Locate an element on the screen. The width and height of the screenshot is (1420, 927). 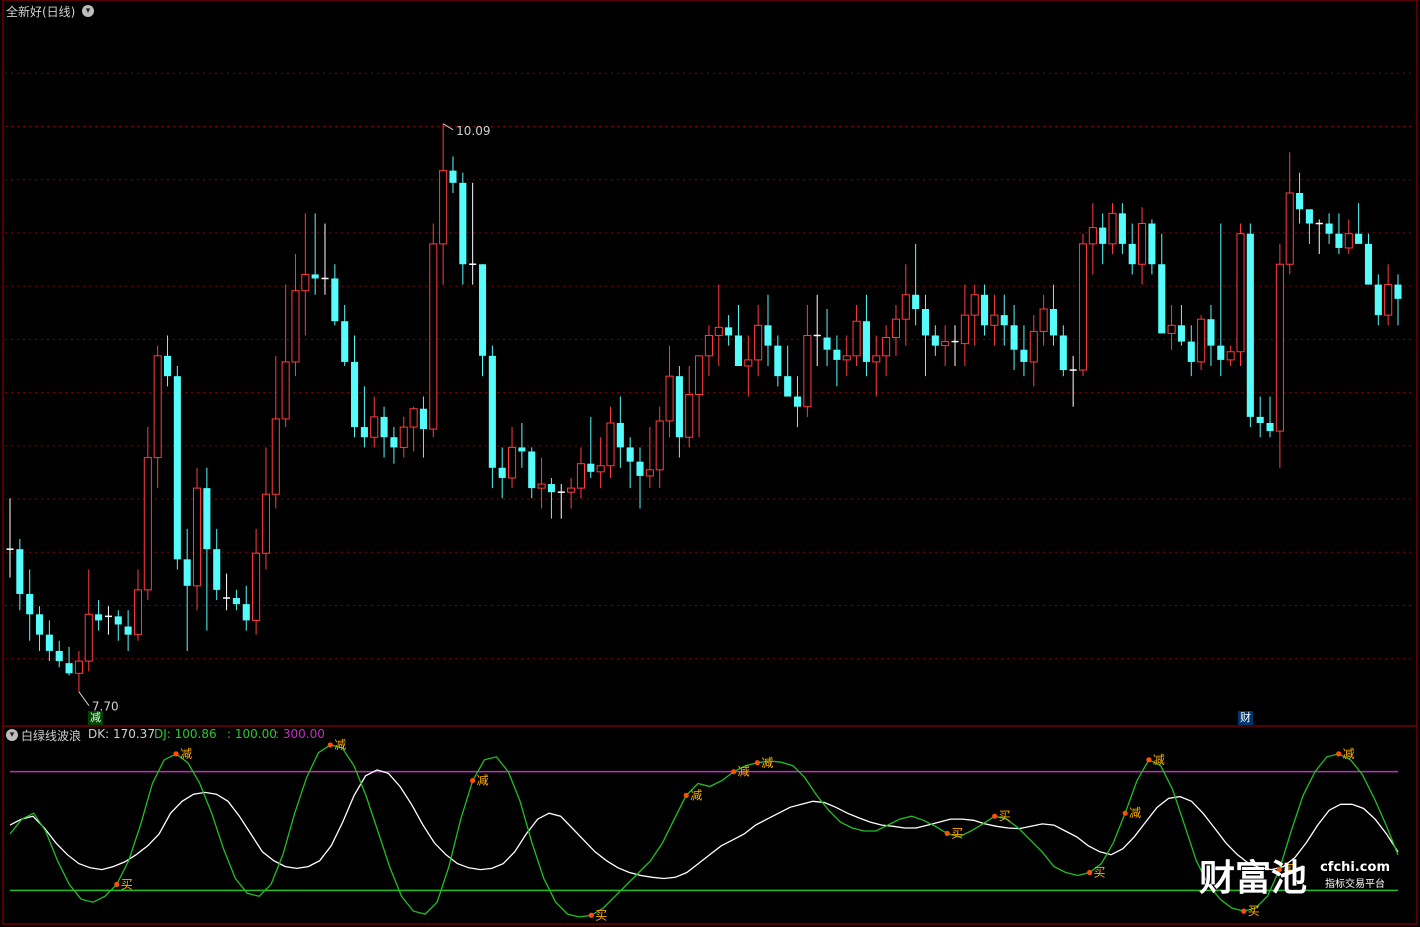
badge-right: 财 is located at coordinates (1245, 718).